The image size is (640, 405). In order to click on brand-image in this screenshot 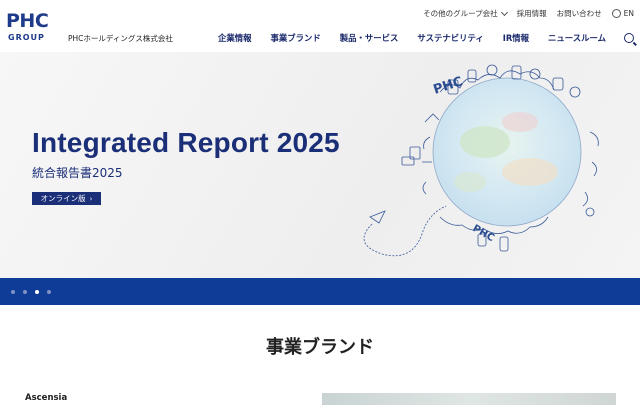, I will do `click(469, 399)`.